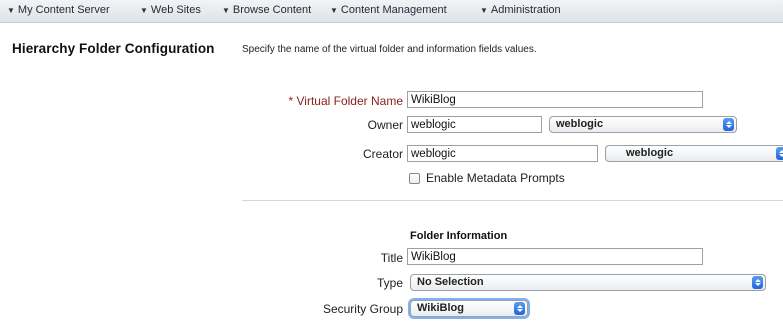 This screenshot has width=783, height=324. Describe the element at coordinates (580, 124) in the screenshot. I see `owner-select-value: weblogic` at that location.